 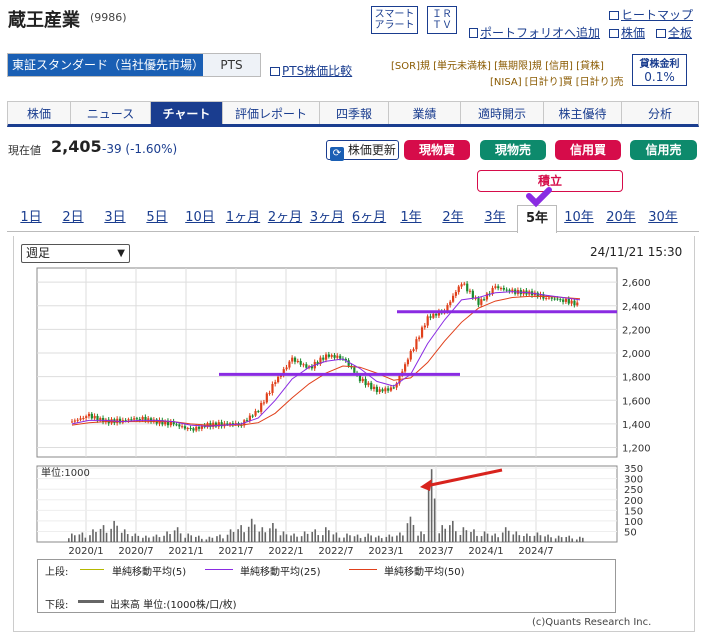 What do you see at coordinates (633, 490) in the screenshot?
I see `volume-tick-label: 250` at bounding box center [633, 490].